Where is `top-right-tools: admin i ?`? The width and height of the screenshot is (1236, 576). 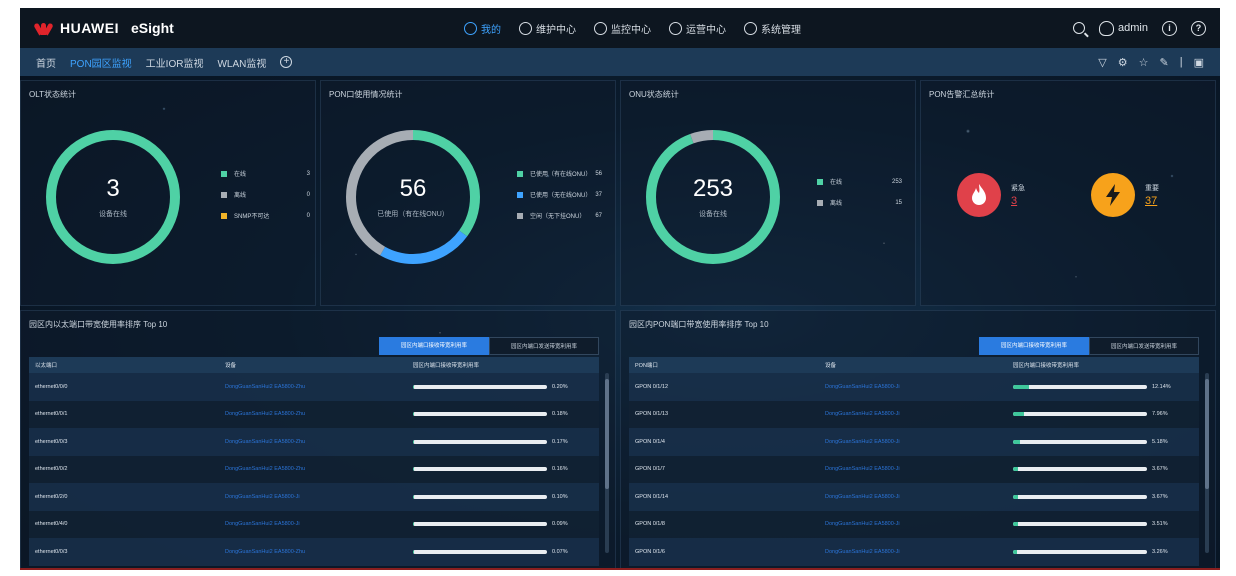
top-right-tools: admin i ? is located at coordinates (1139, 28).